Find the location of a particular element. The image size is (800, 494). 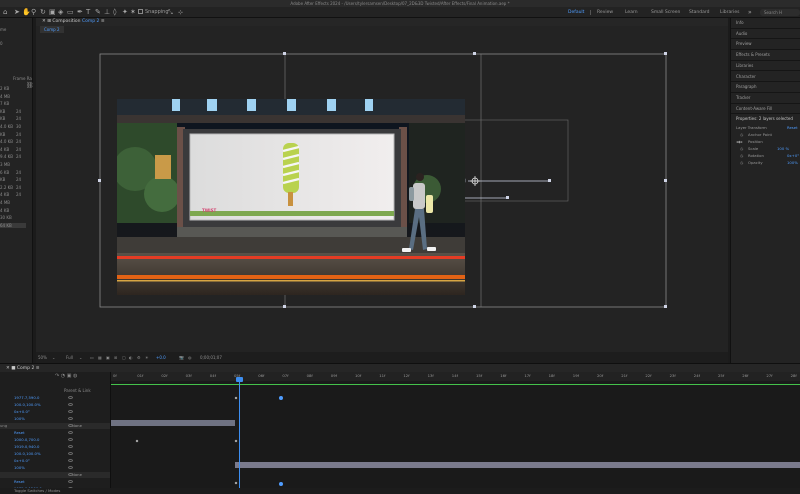

roto-brush-tool-icon: ✦ is located at coordinates (125, 12).